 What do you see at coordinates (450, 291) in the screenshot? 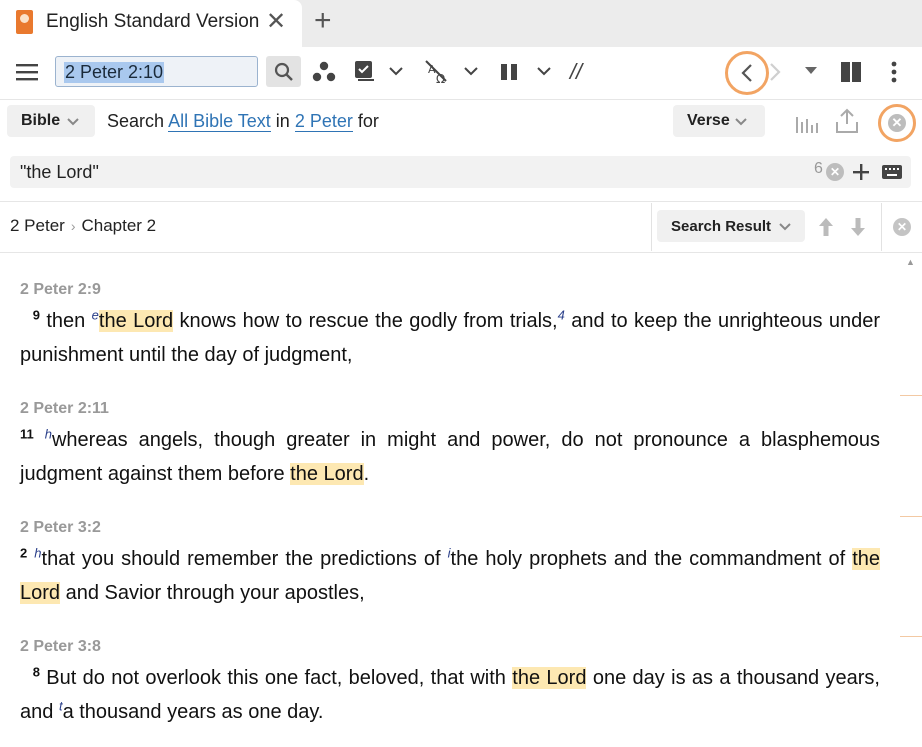
I see `result-reference: 2 Peter 2:9` at bounding box center [450, 291].